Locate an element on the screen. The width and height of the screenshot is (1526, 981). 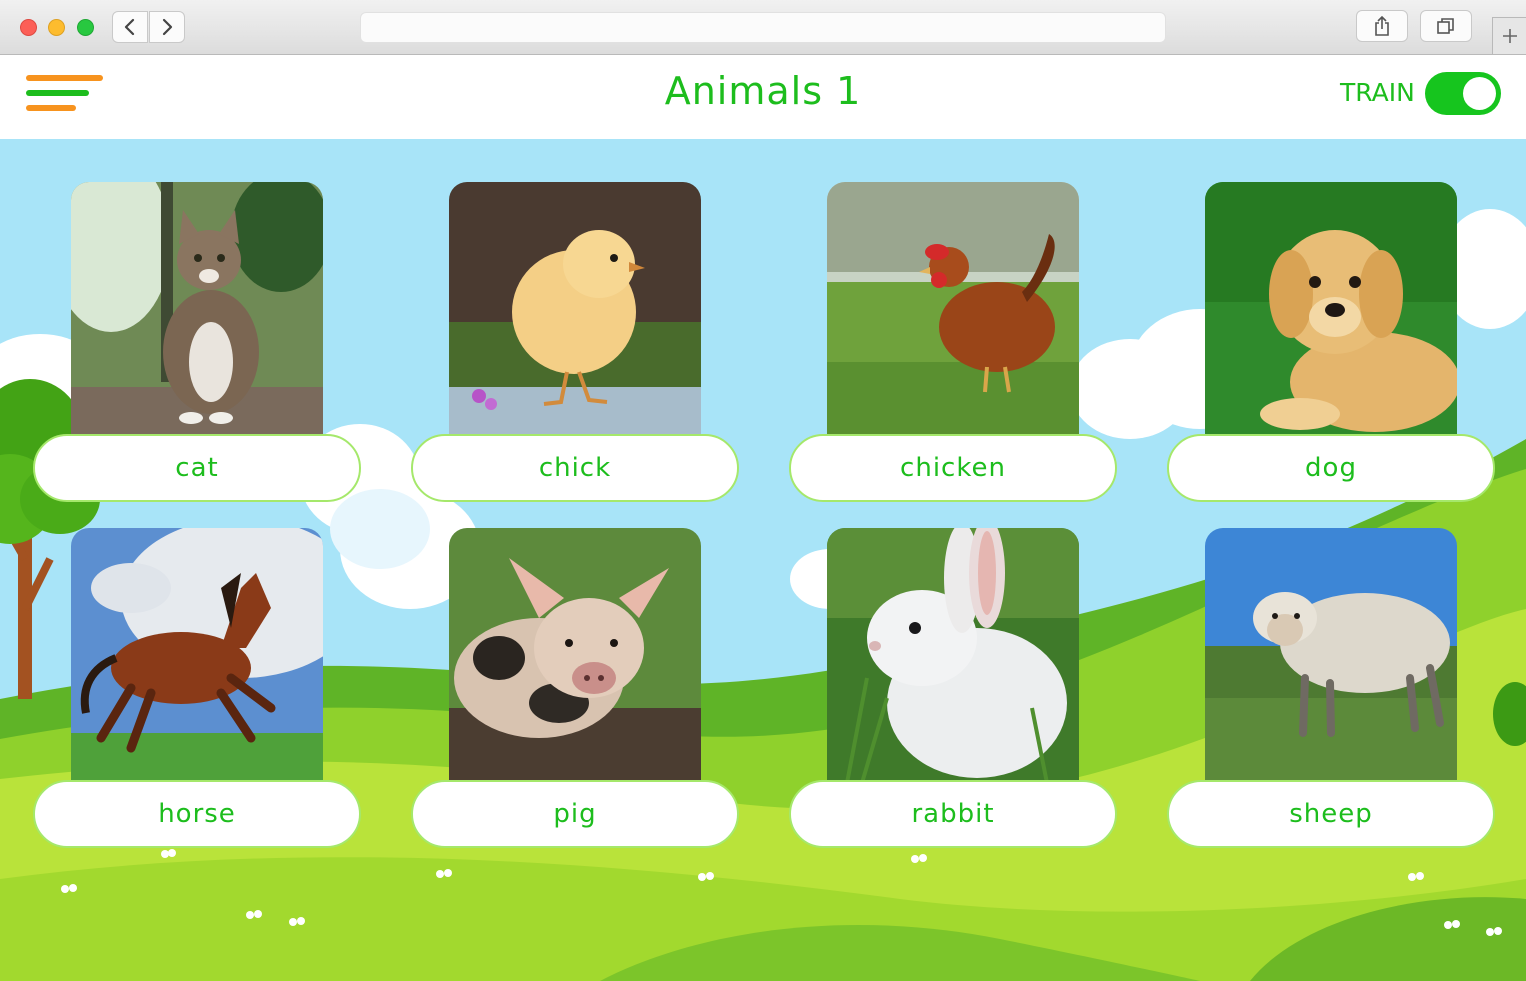
back-button is located at coordinates (130, 27).